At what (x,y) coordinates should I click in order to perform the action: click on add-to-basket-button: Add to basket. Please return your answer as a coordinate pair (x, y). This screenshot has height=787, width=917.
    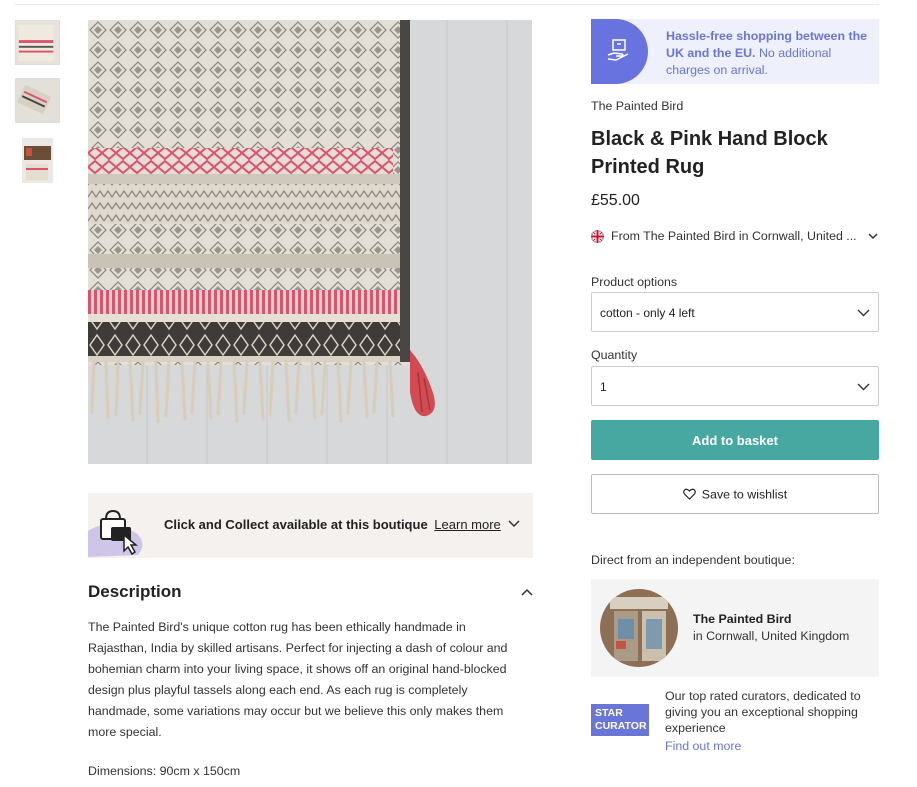
    Looking at the image, I should click on (735, 440).